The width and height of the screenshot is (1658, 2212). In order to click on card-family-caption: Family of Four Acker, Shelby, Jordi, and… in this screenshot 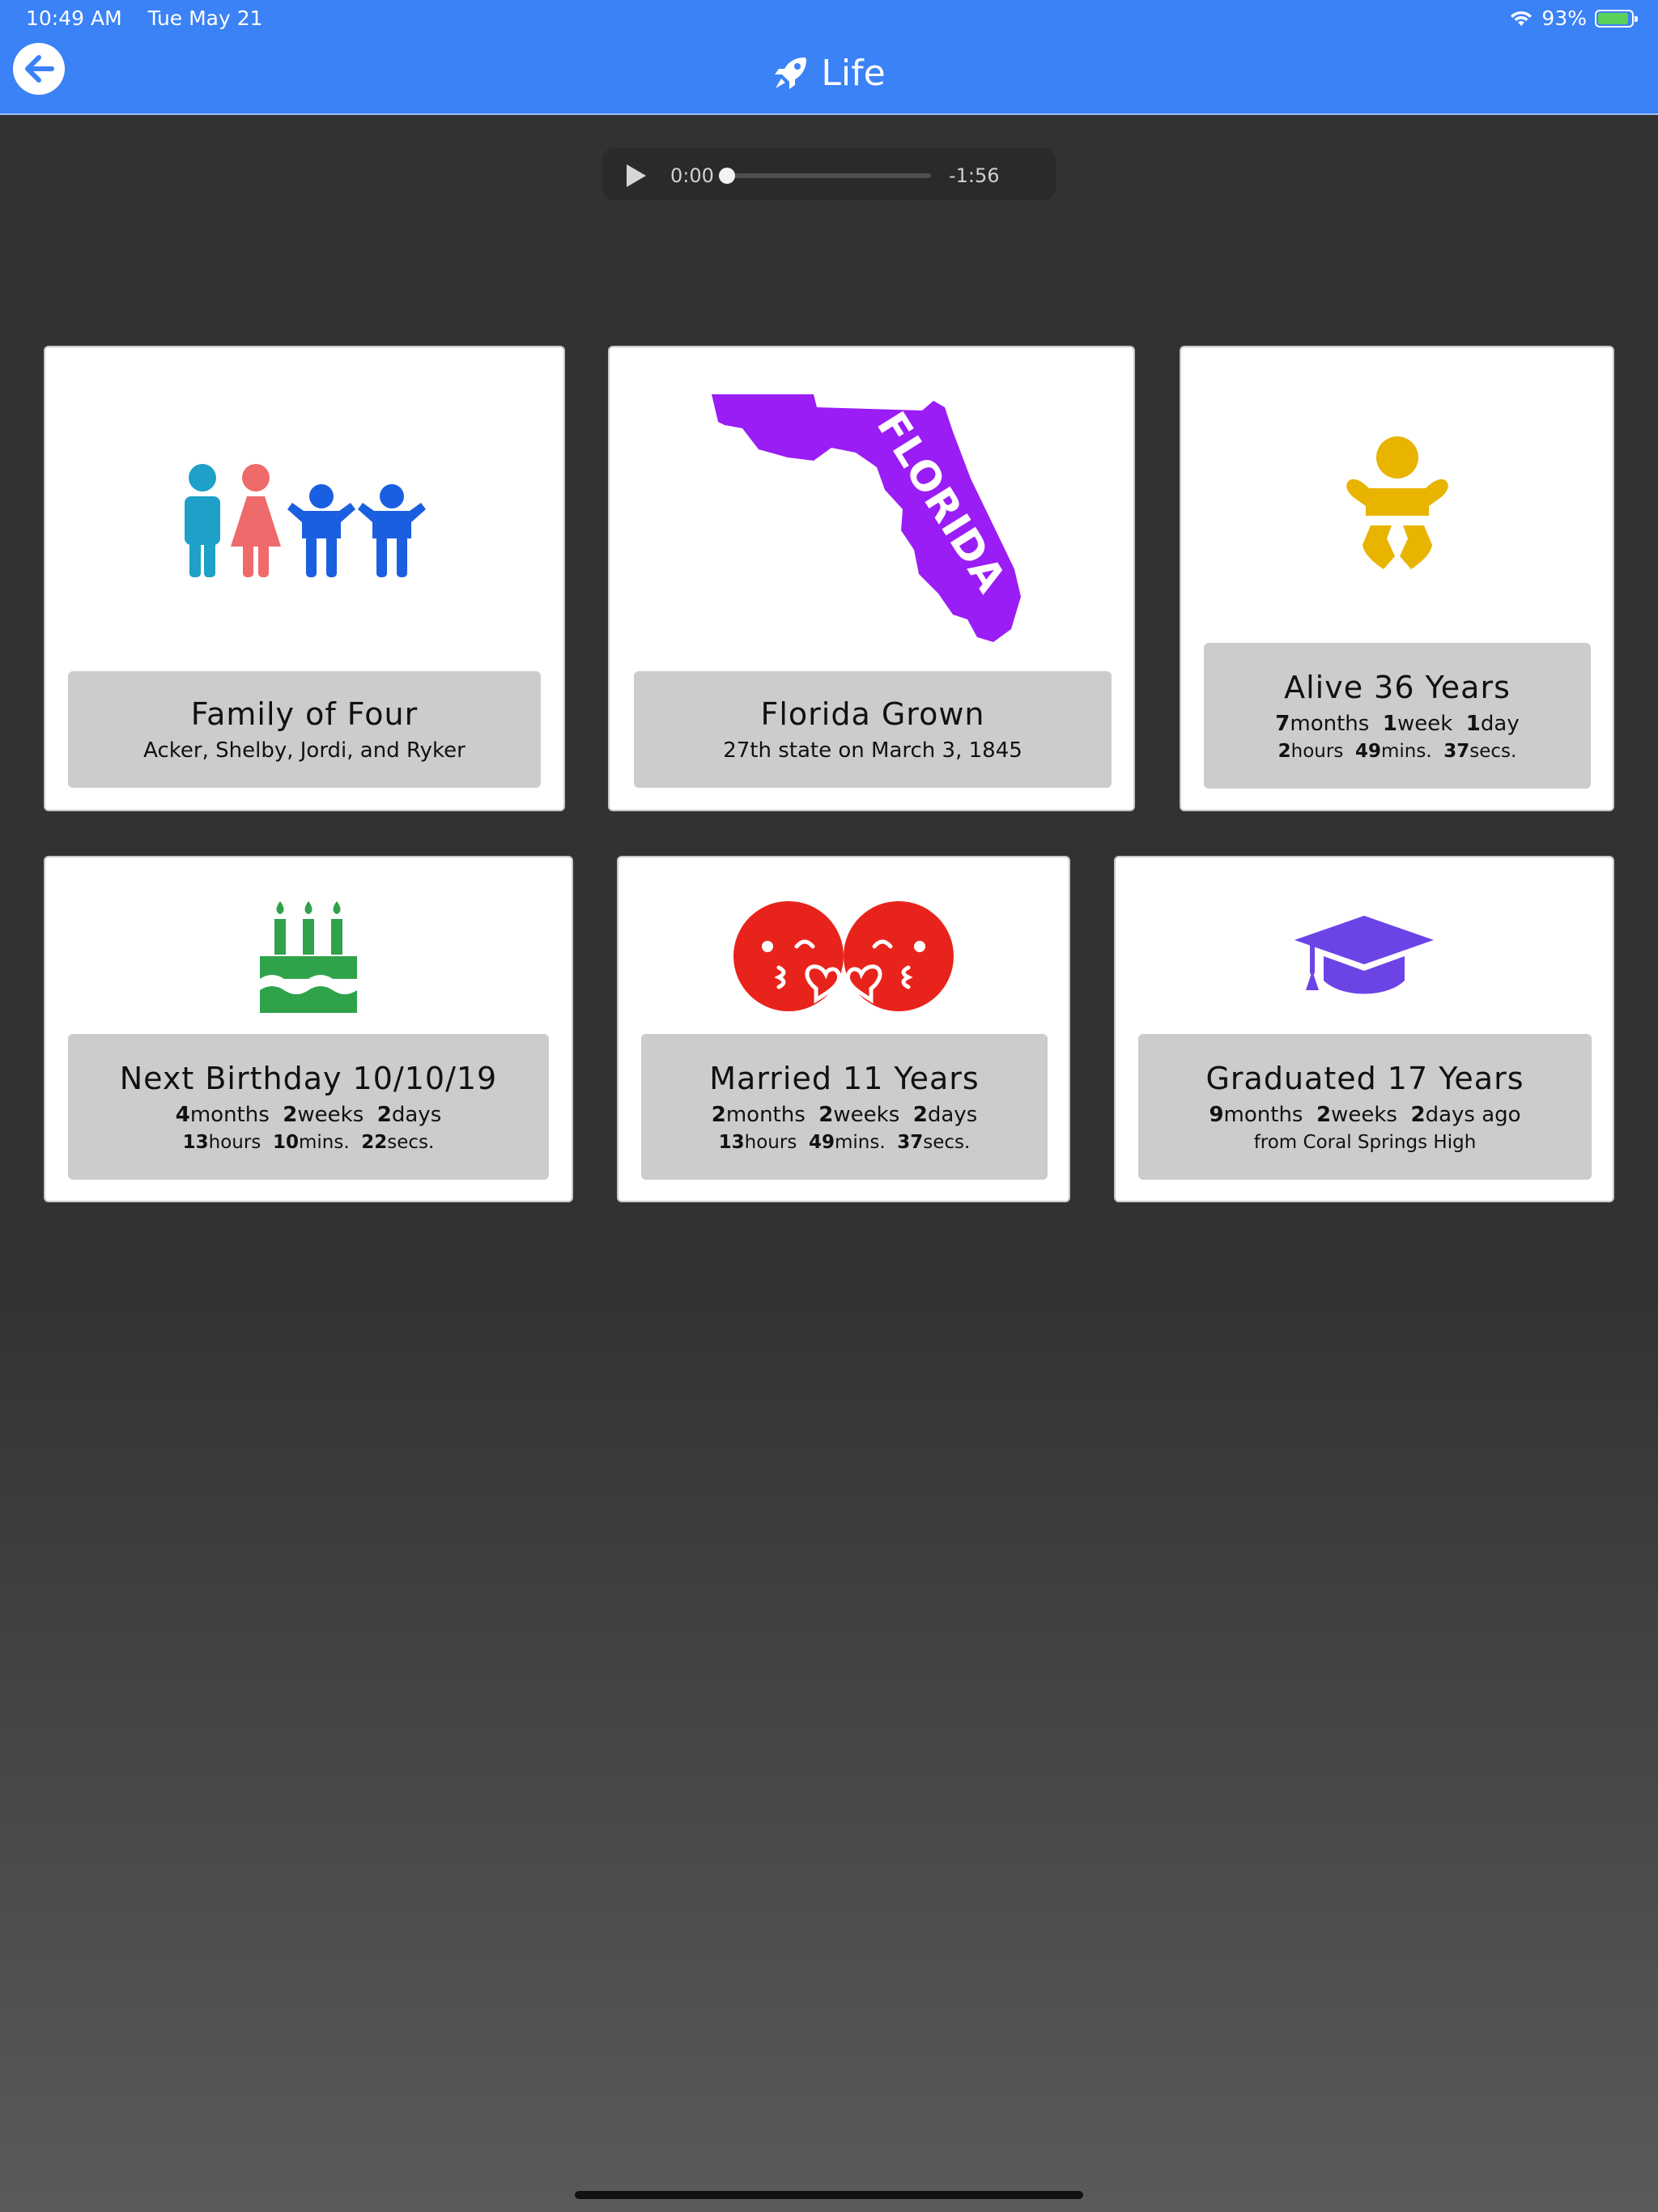, I will do `click(304, 730)`.